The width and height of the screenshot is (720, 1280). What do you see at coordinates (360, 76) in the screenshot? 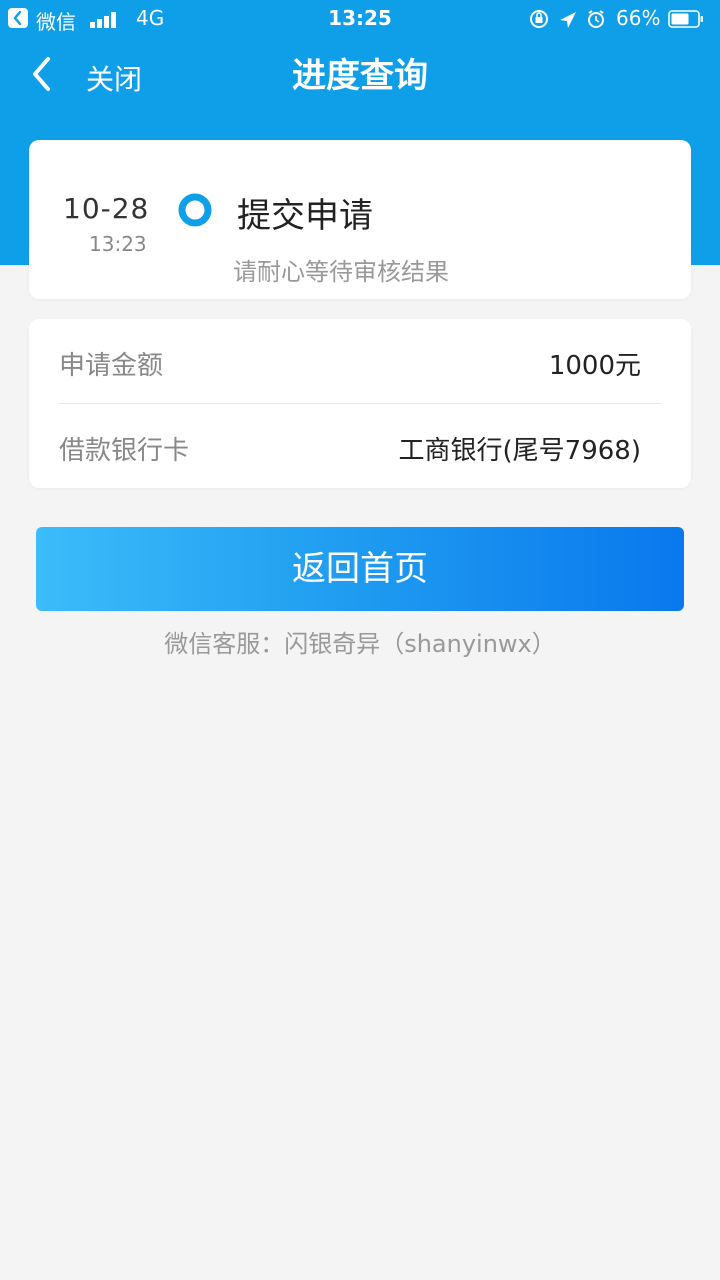
I see `page-title: 进度查询` at bounding box center [360, 76].